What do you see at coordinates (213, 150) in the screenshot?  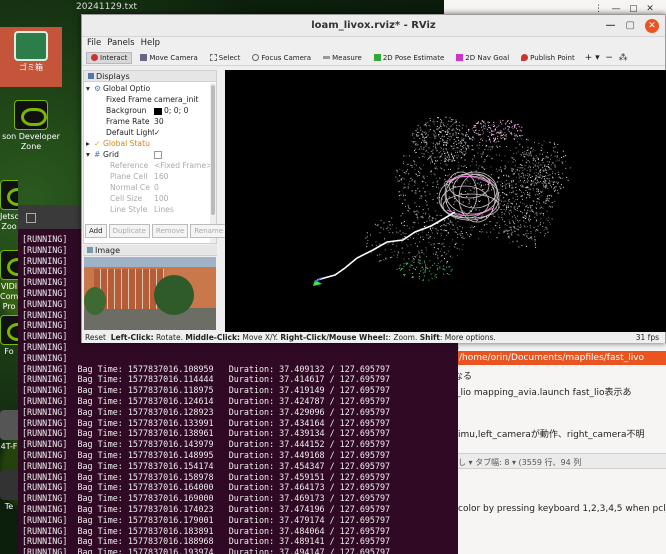 I see `scrollbar-thumb` at bounding box center [213, 150].